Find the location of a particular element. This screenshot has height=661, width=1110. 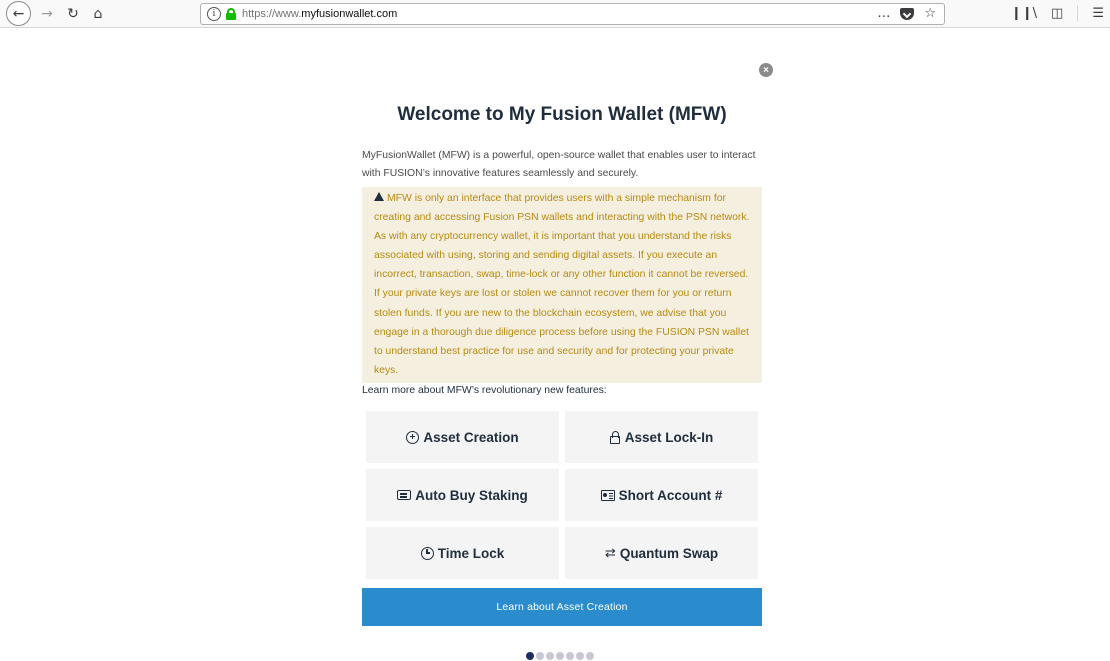

feature-auto-buy-staking: Auto Buy Staking is located at coordinates (462, 495).